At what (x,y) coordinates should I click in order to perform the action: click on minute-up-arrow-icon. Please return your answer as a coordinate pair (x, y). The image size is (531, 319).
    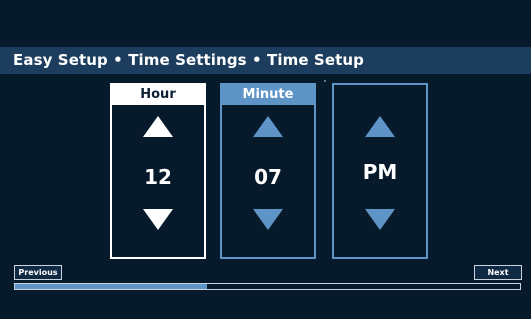
    Looking at the image, I should click on (268, 126).